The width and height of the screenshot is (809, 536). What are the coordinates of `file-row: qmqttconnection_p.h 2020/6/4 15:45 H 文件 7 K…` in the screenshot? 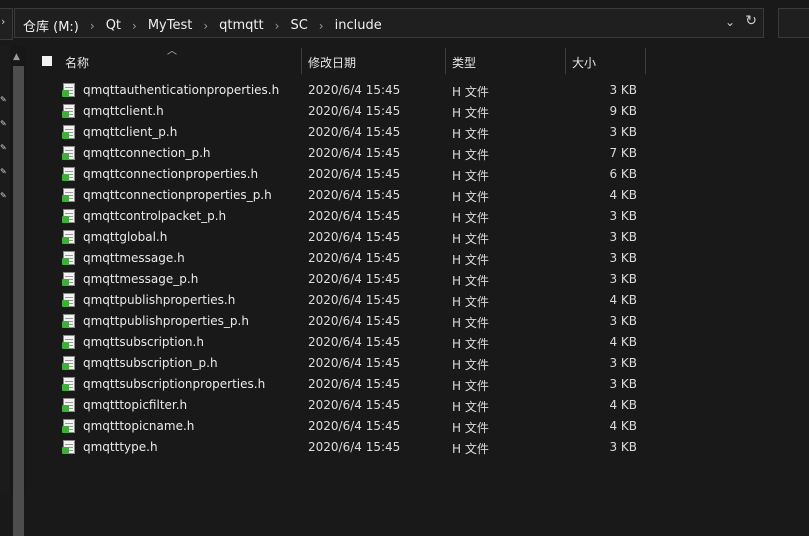 It's located at (434, 153).